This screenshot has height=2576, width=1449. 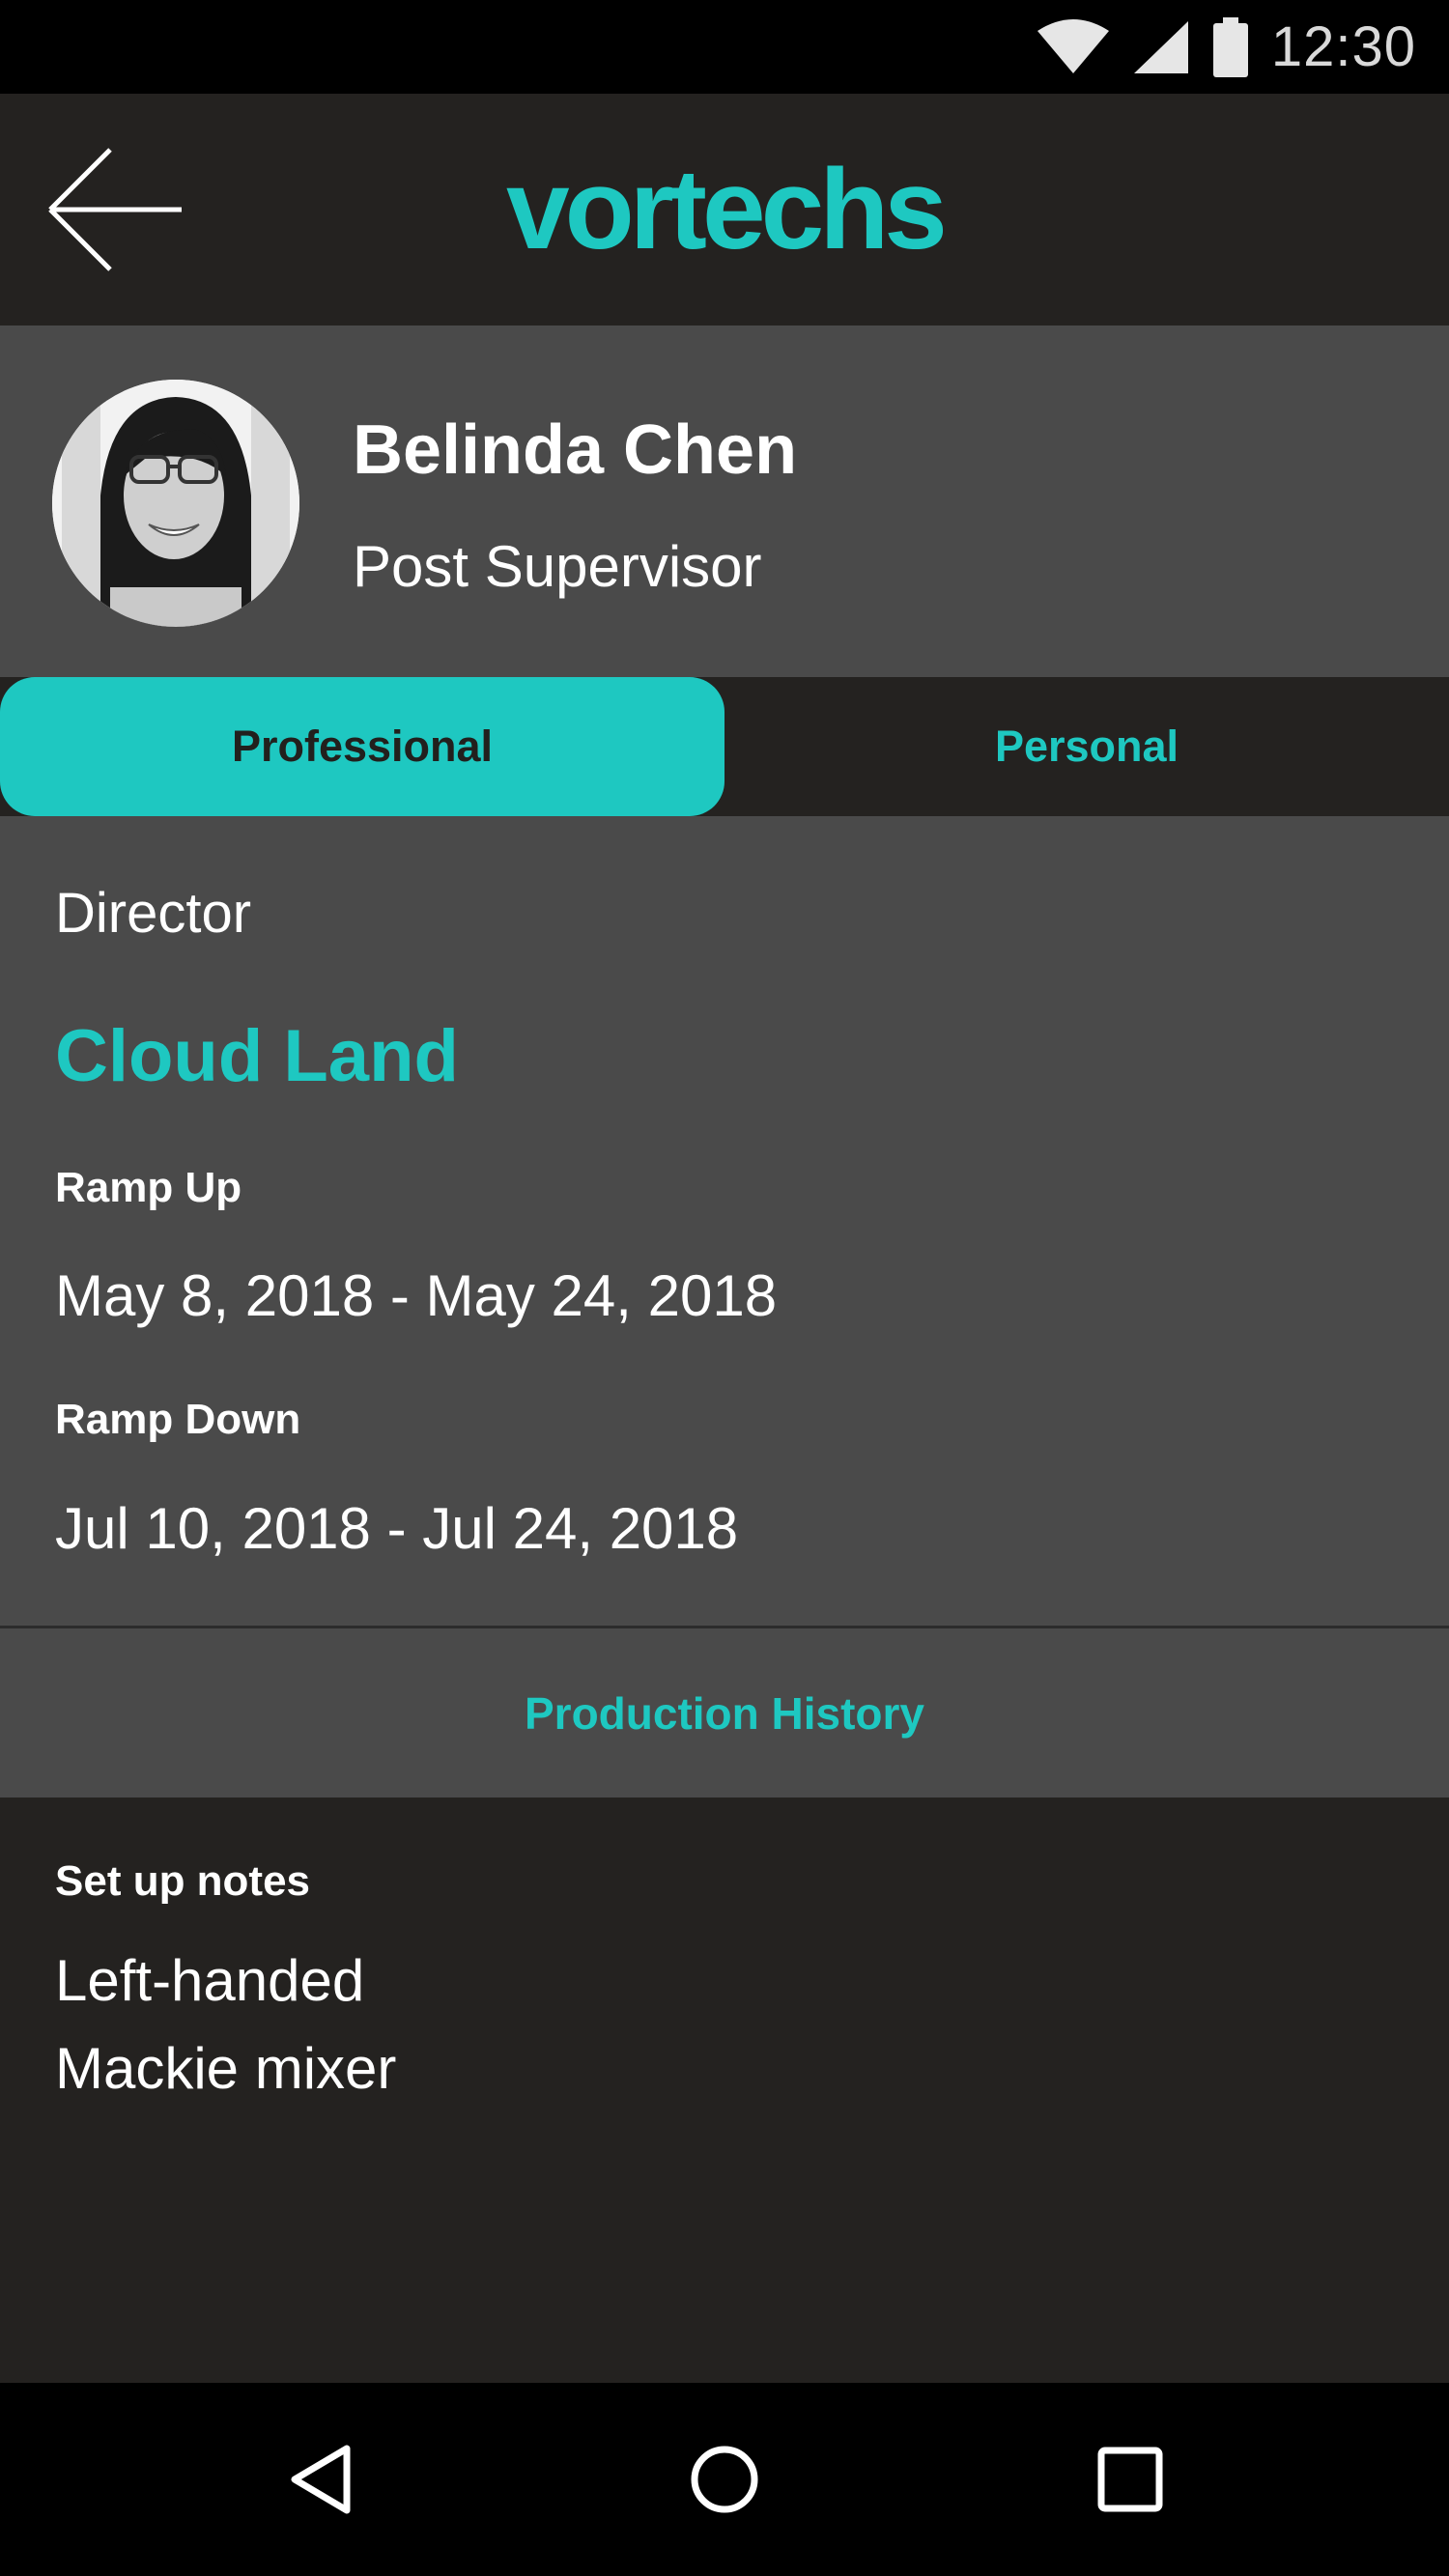 I want to click on tab-personal: Personal, so click(x=1086, y=746).